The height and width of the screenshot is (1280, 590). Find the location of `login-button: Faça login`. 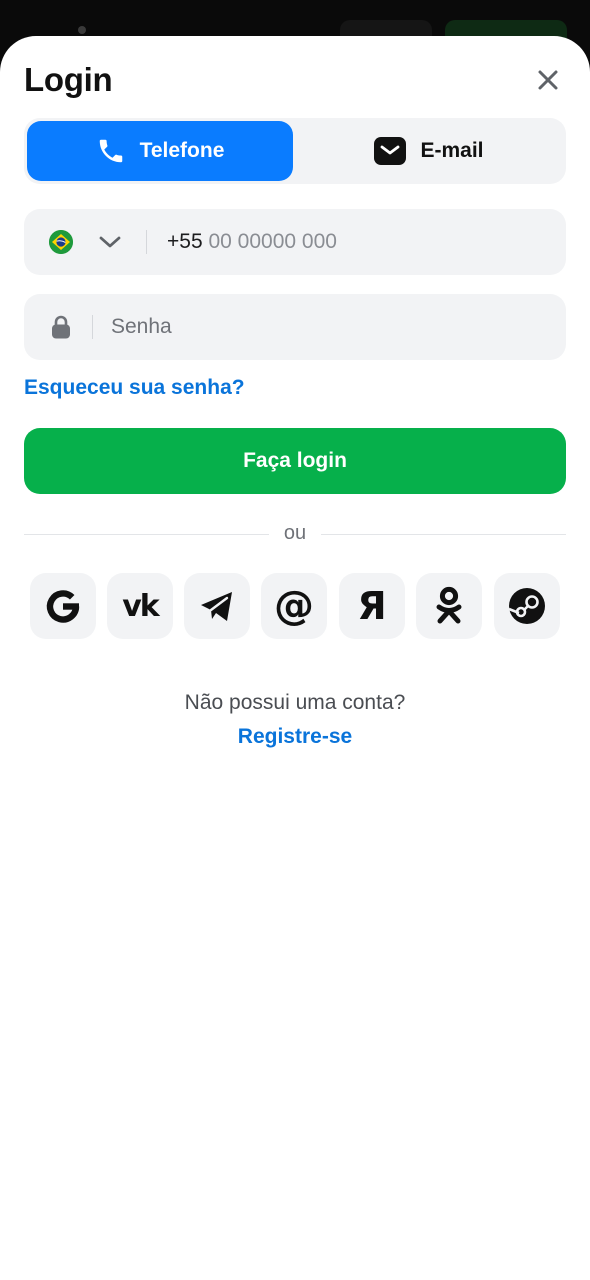

login-button: Faça login is located at coordinates (295, 461).